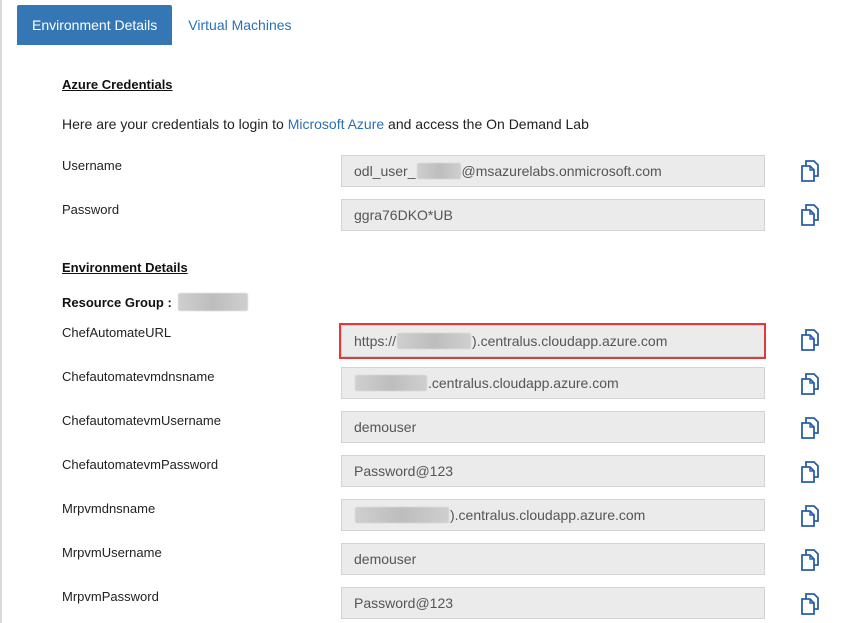 This screenshot has width=854, height=623. I want to click on field-mrpvmdnsname: ).centralus.cloudapp.azure.com, so click(553, 515).